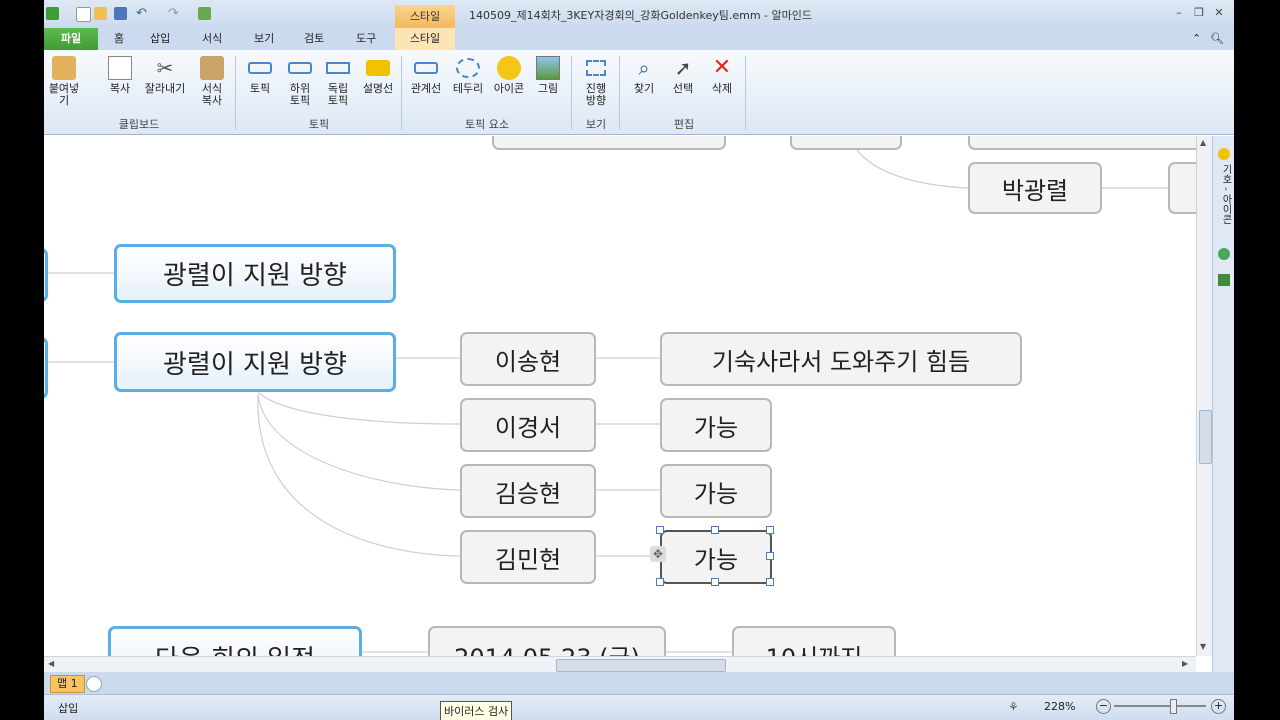 The image size is (1280, 720). I want to click on side-panel-label: 기호 - 아이콘, so click(1224, 194).